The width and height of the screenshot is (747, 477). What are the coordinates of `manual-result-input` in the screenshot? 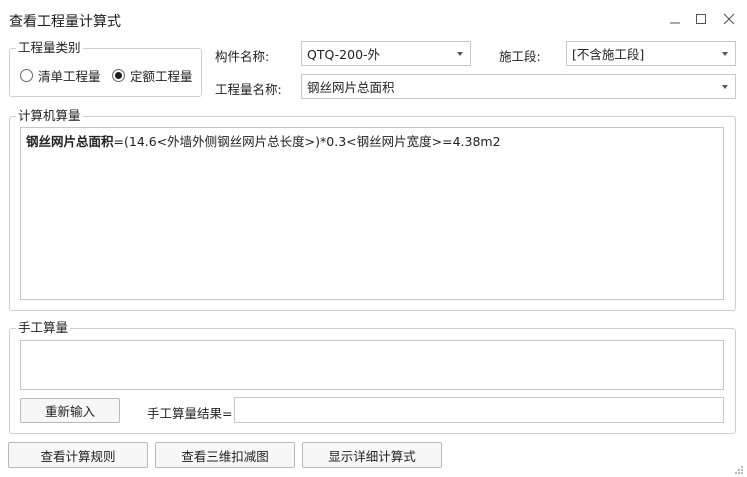 It's located at (479, 410).